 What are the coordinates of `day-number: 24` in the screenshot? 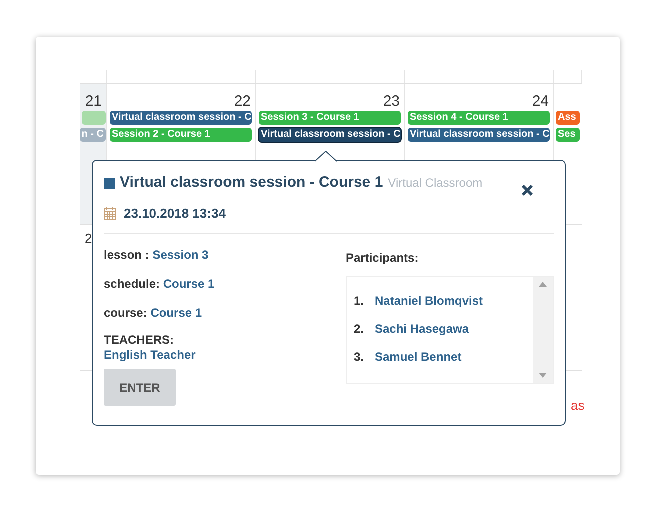 It's located at (540, 101).